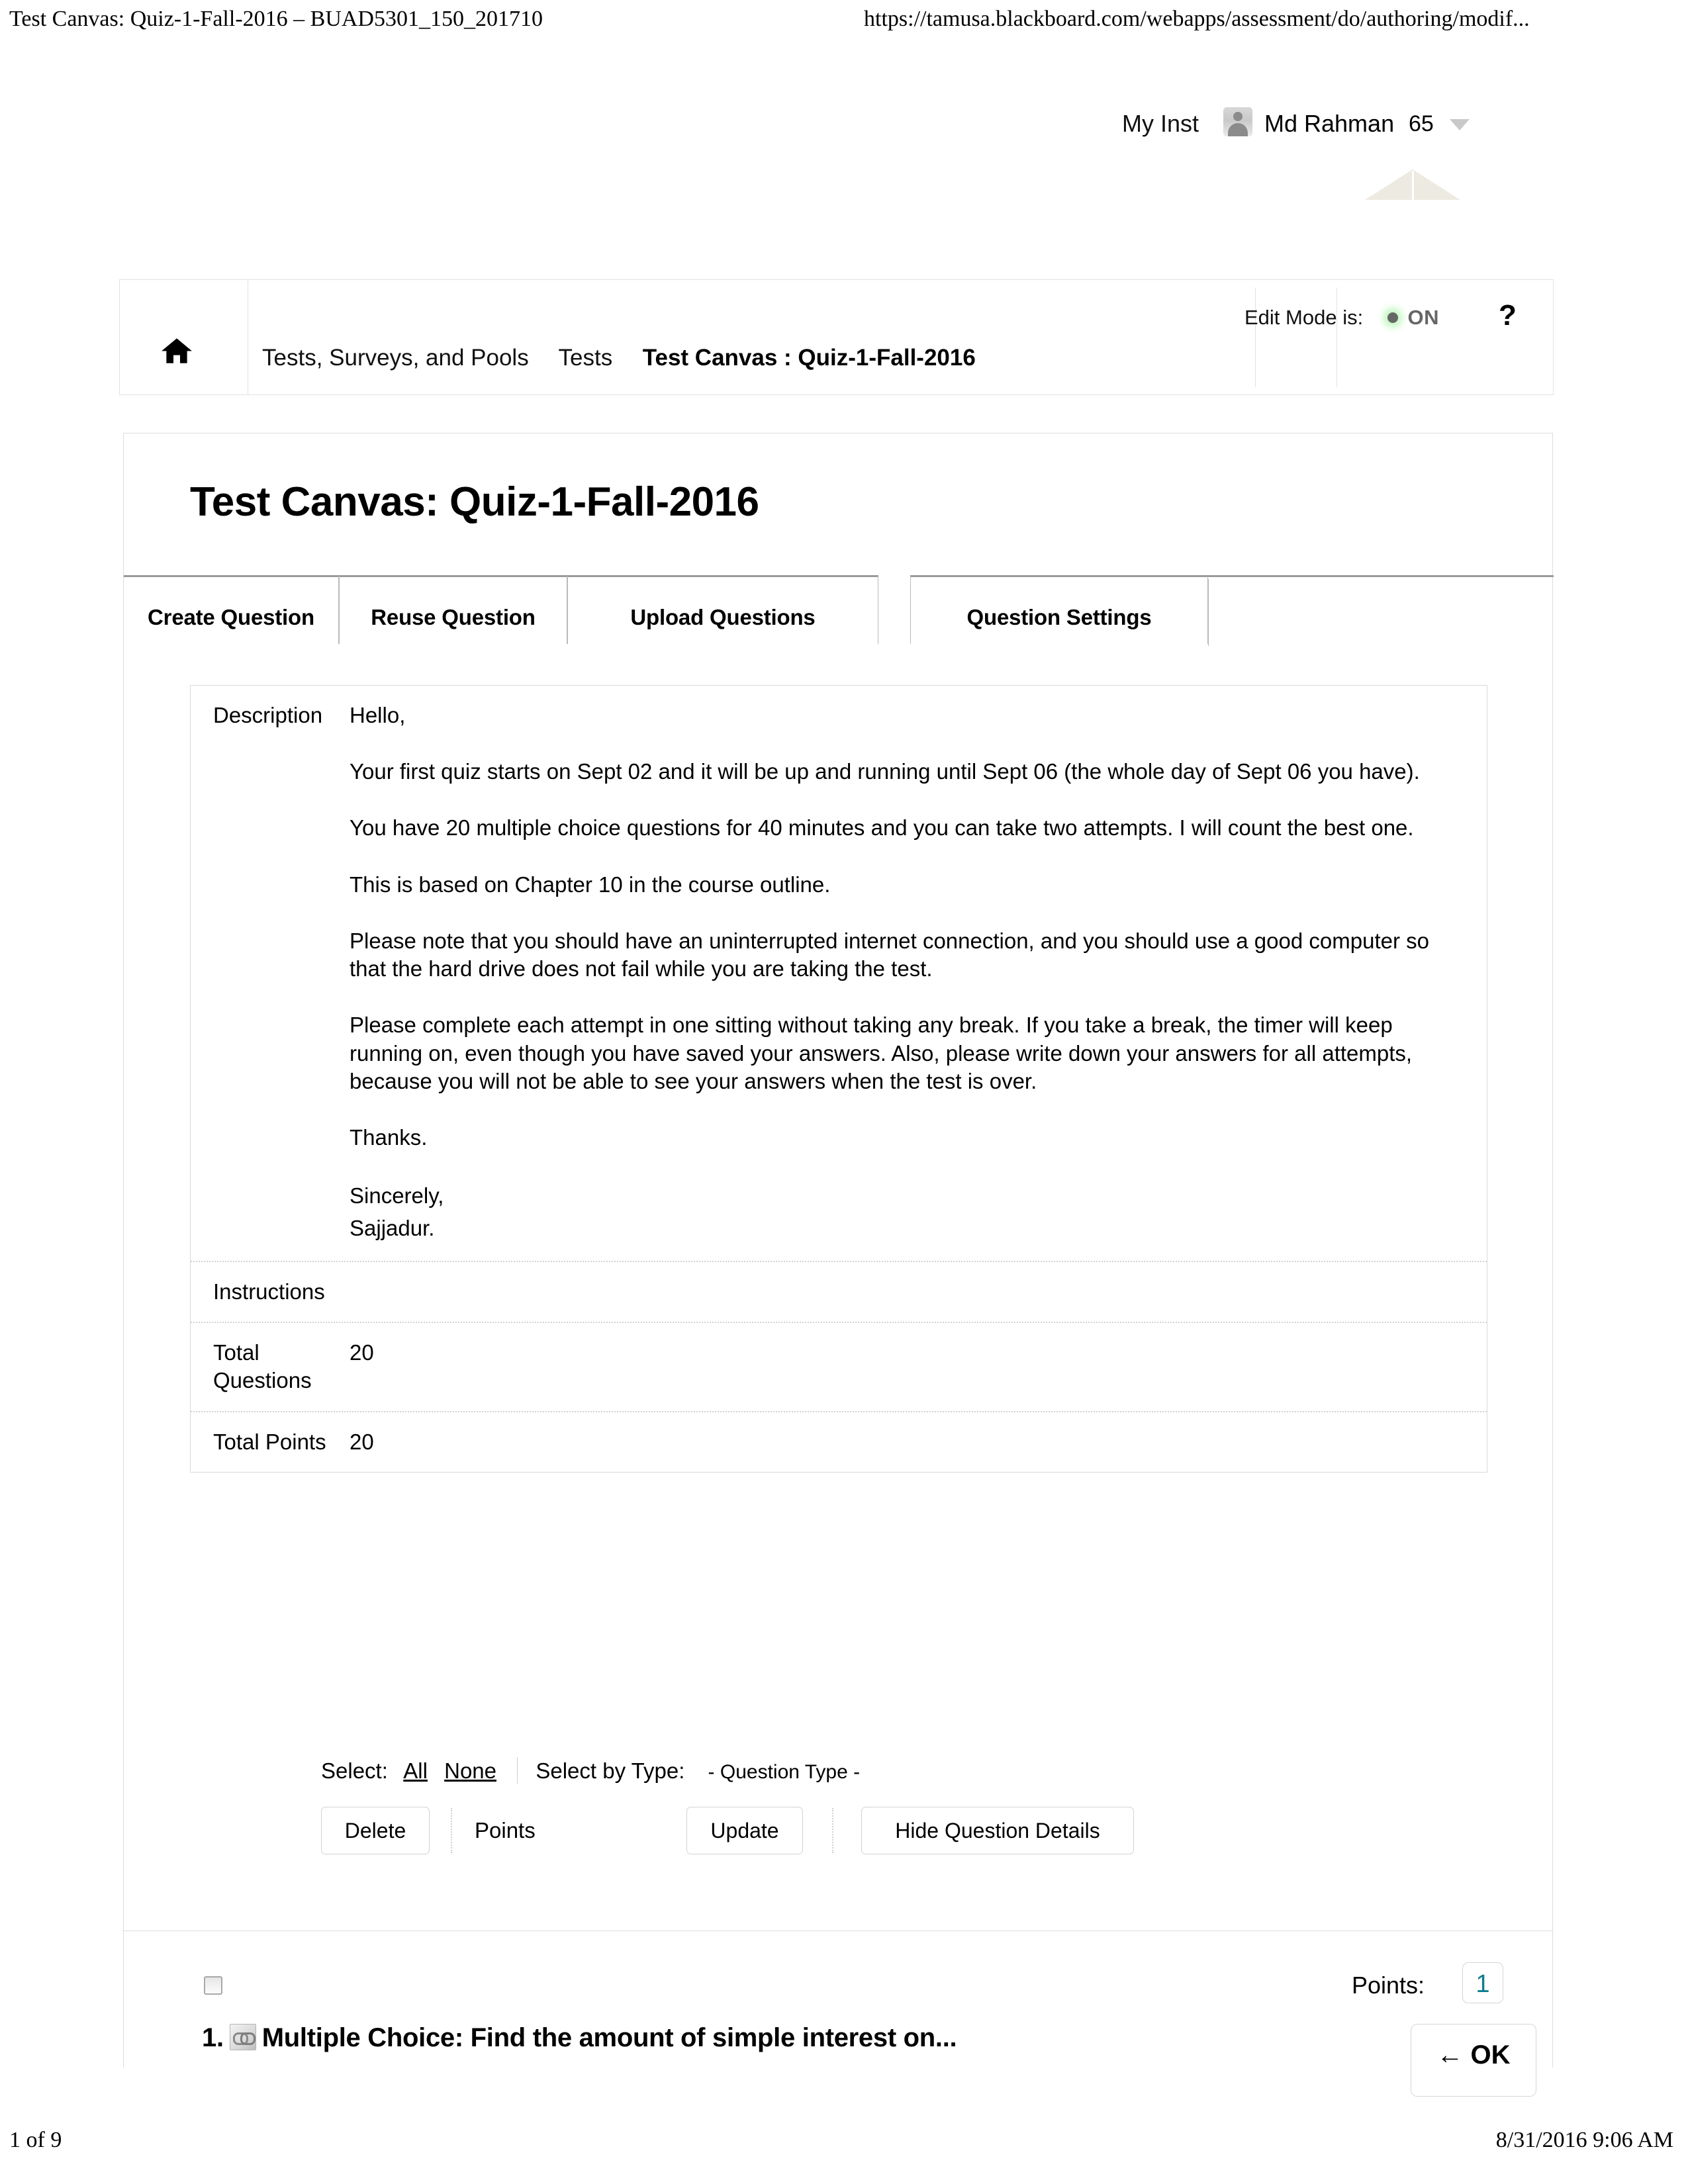 The image size is (1688, 2184). Describe the element at coordinates (1237, 121) in the screenshot. I see `user-avatar-icon` at that location.